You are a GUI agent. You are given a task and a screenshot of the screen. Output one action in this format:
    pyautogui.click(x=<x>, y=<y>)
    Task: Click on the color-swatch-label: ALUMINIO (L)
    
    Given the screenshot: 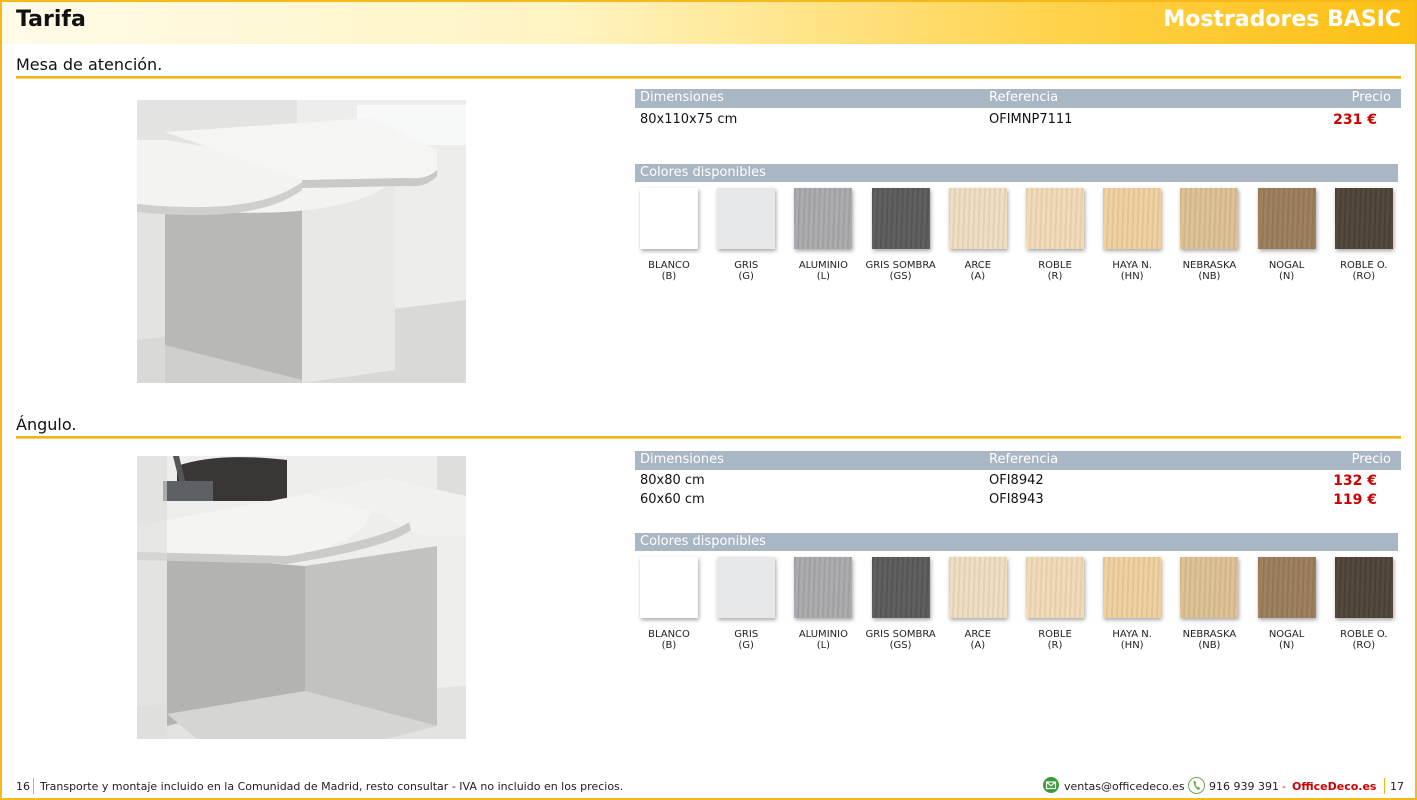 What is the action you would take?
    pyautogui.click(x=823, y=640)
    